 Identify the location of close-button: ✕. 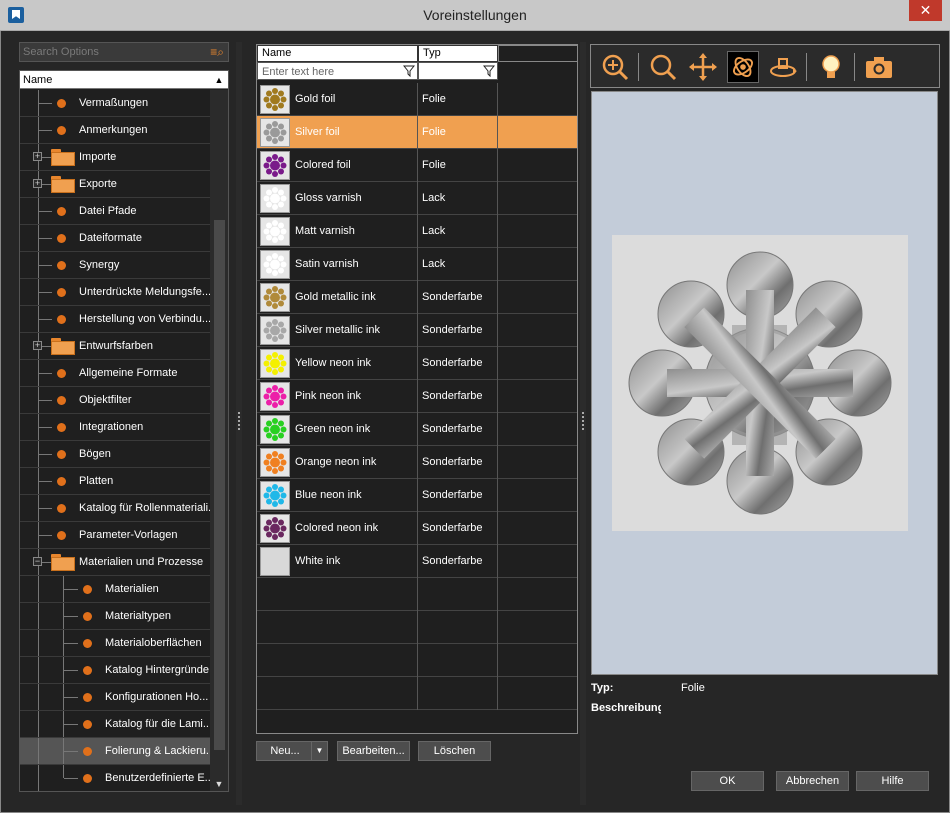
(925, 10).